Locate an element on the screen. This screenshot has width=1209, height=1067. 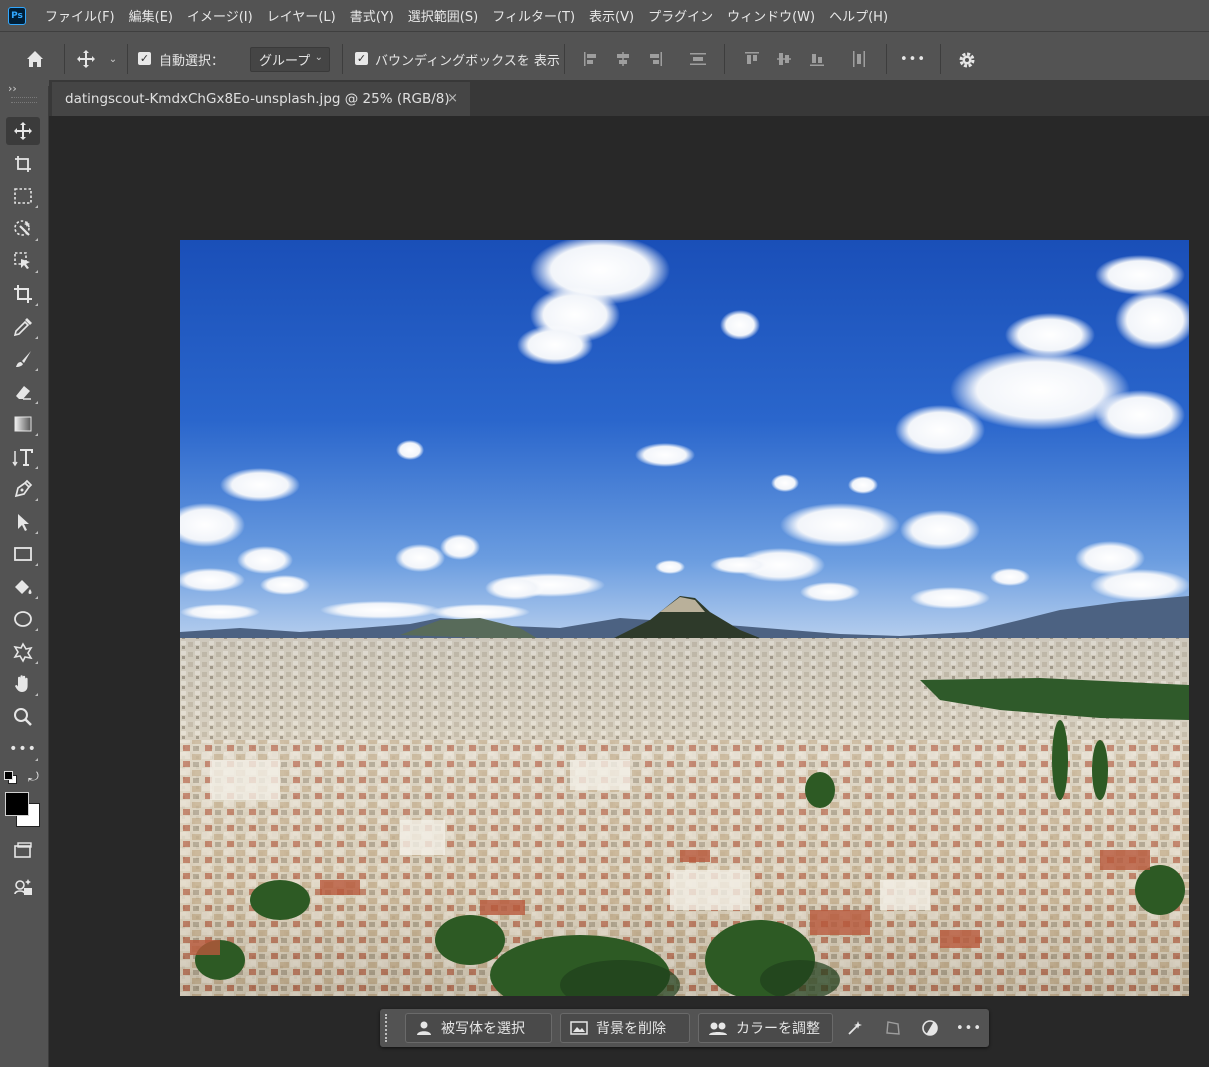
move-tool-preset-icon is located at coordinates (86, 59).